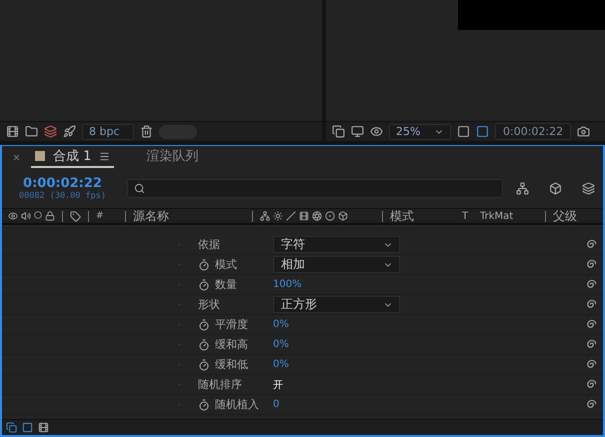  Describe the element at coordinates (304, 216) in the screenshot. I see `film-icon` at that location.